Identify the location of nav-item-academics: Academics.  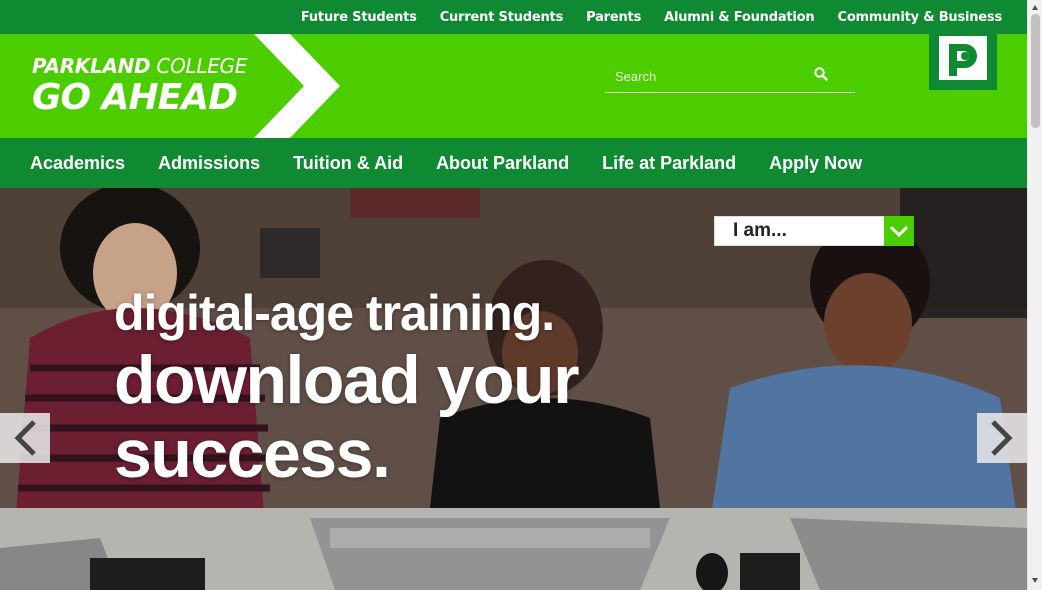
(77, 163).